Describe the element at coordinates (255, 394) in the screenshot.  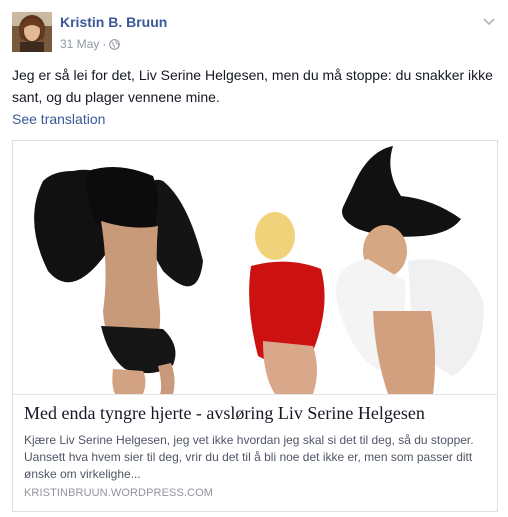
I see `card-divider` at that location.